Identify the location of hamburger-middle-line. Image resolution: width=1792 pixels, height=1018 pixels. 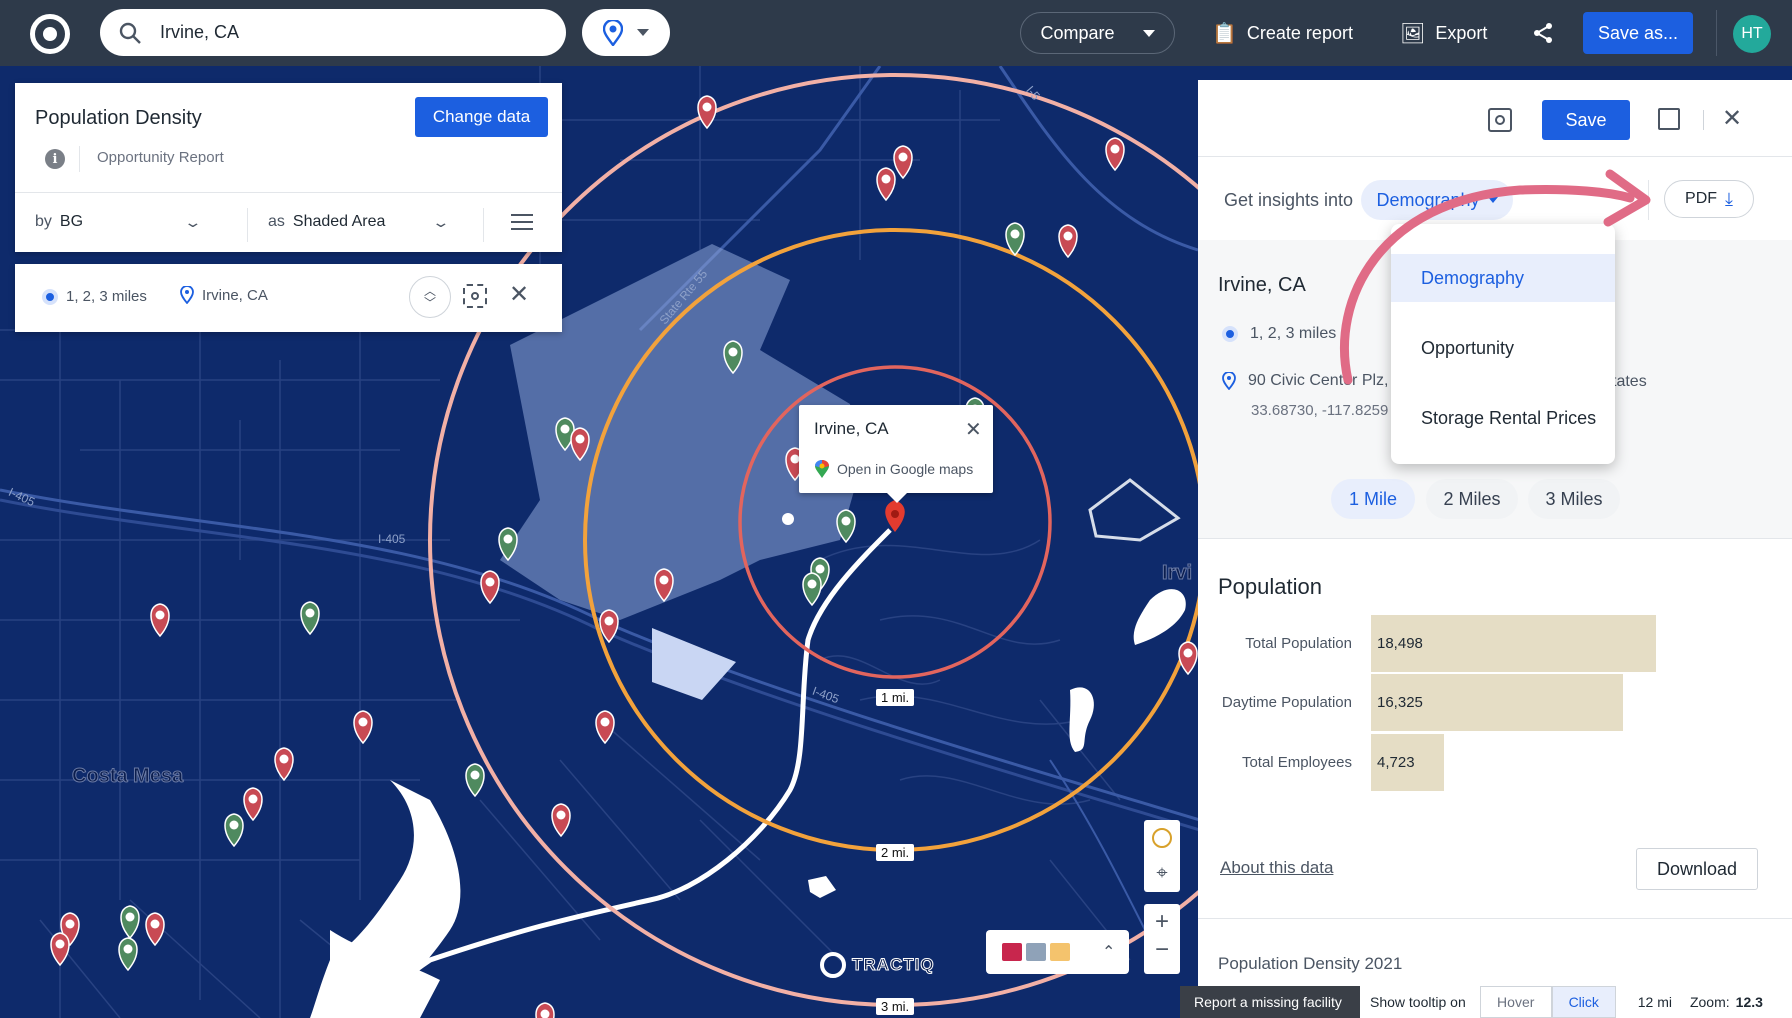
(522, 222).